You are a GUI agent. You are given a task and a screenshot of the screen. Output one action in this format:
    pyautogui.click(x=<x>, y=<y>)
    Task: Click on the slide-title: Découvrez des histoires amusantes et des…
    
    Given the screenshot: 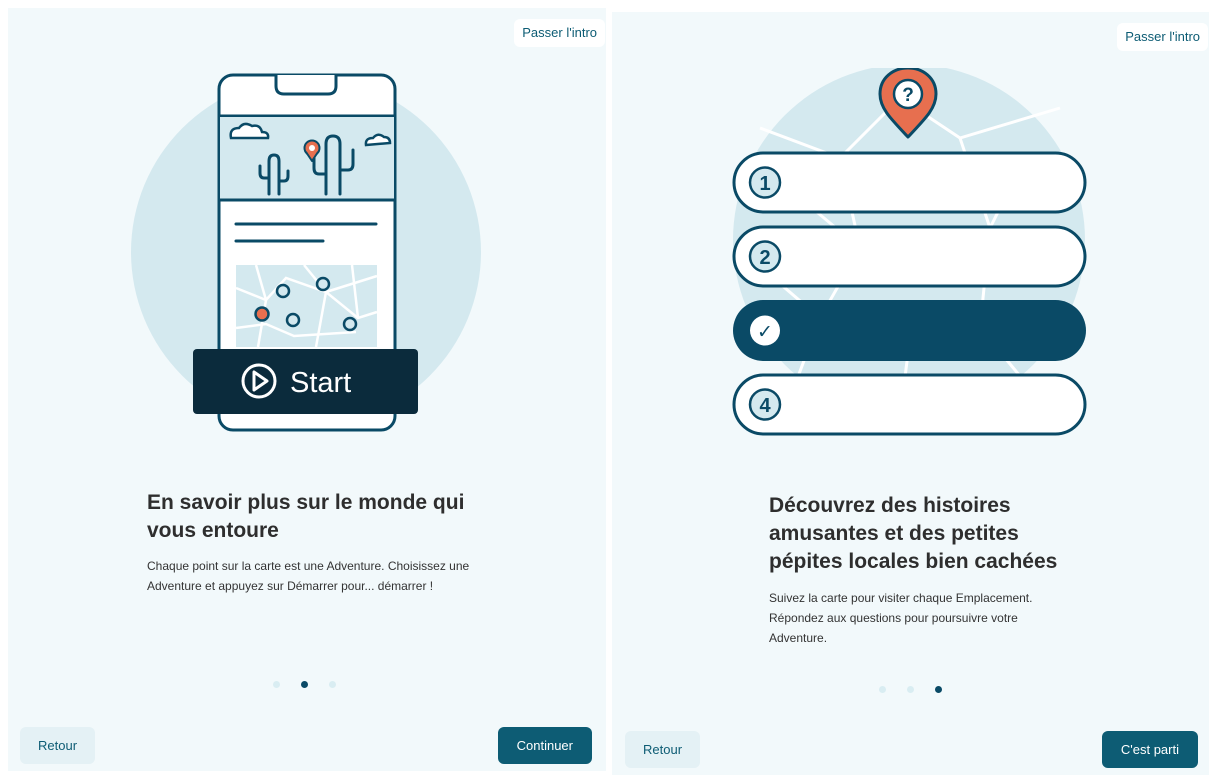 What is the action you would take?
    pyautogui.click(x=913, y=533)
    